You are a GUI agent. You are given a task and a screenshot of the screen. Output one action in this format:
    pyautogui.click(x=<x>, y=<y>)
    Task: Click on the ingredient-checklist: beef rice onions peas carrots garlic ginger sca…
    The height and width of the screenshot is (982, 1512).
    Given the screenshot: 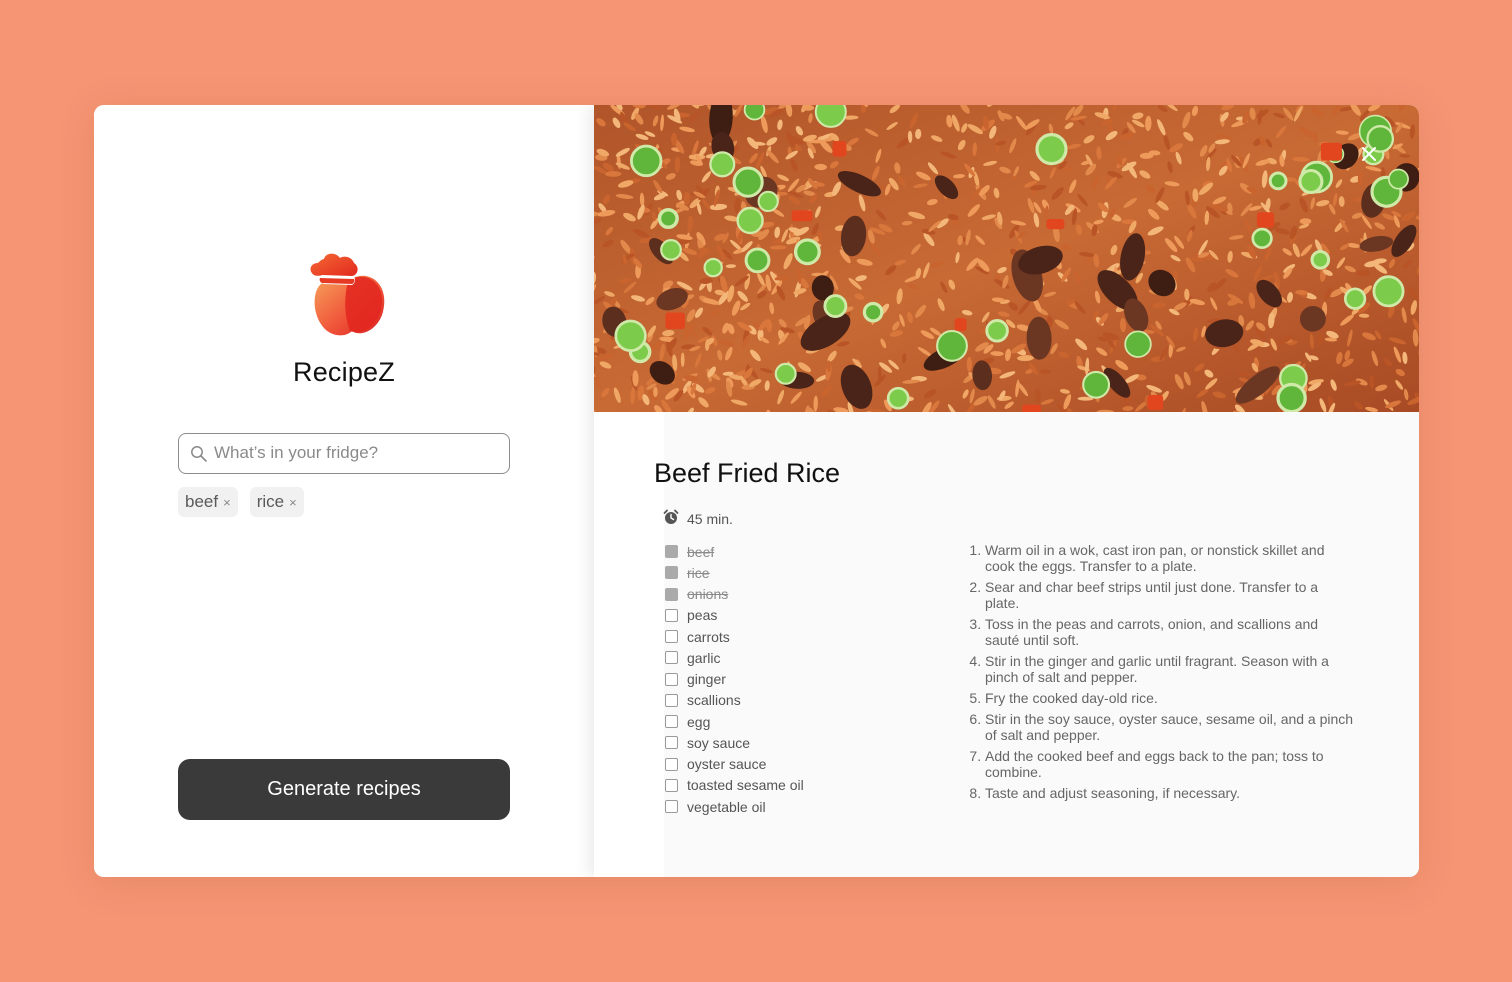 What is the action you would take?
    pyautogui.click(x=734, y=679)
    